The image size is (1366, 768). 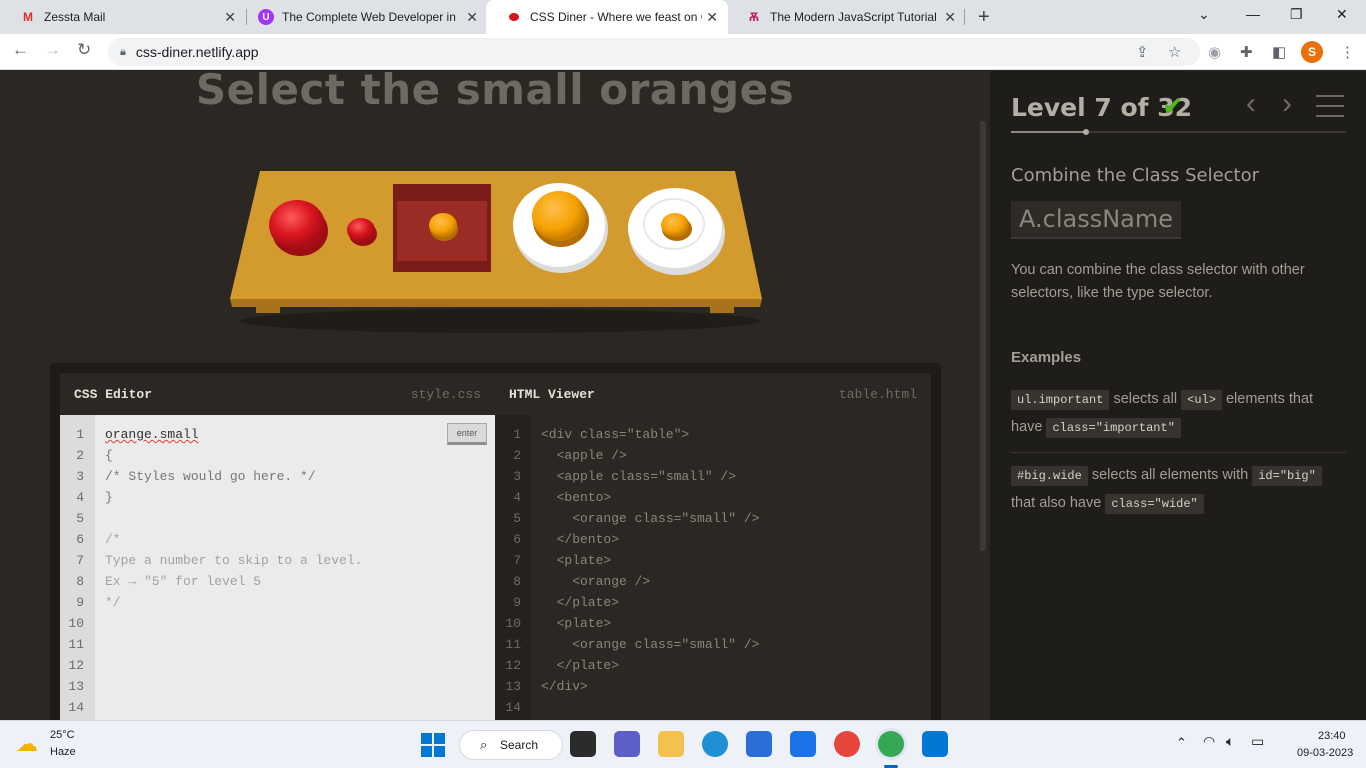 What do you see at coordinates (109, 455) in the screenshot?
I see `code-line: {` at bounding box center [109, 455].